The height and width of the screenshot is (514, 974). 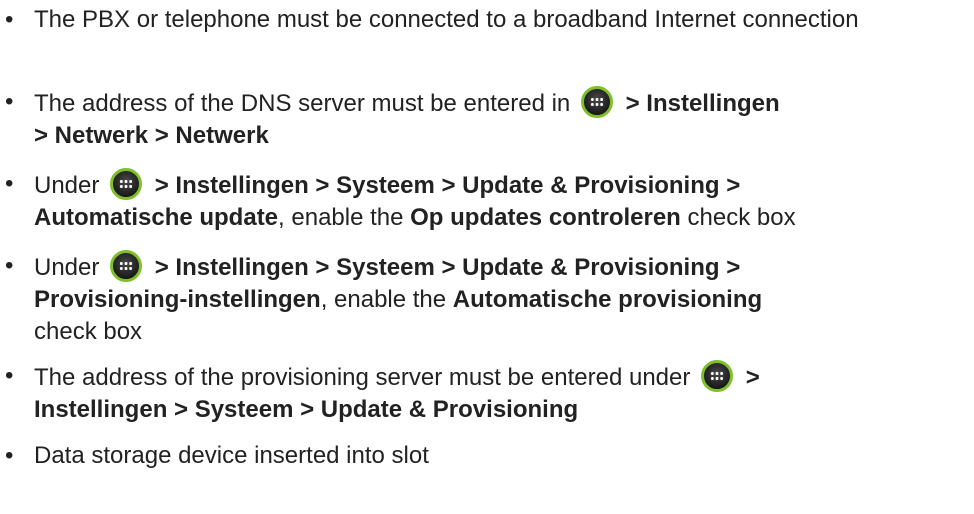 What do you see at coordinates (545, 217) in the screenshot?
I see `checkbox-name: Op updates controleren` at bounding box center [545, 217].